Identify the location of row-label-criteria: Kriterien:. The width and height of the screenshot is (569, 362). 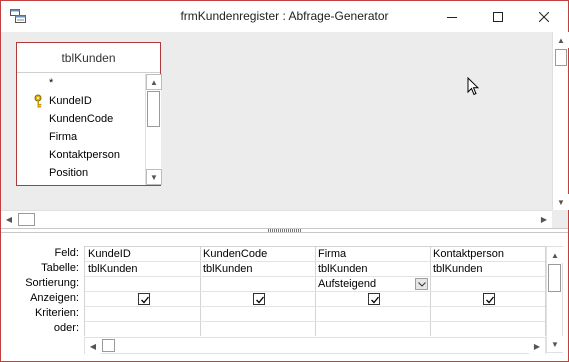
(56, 313).